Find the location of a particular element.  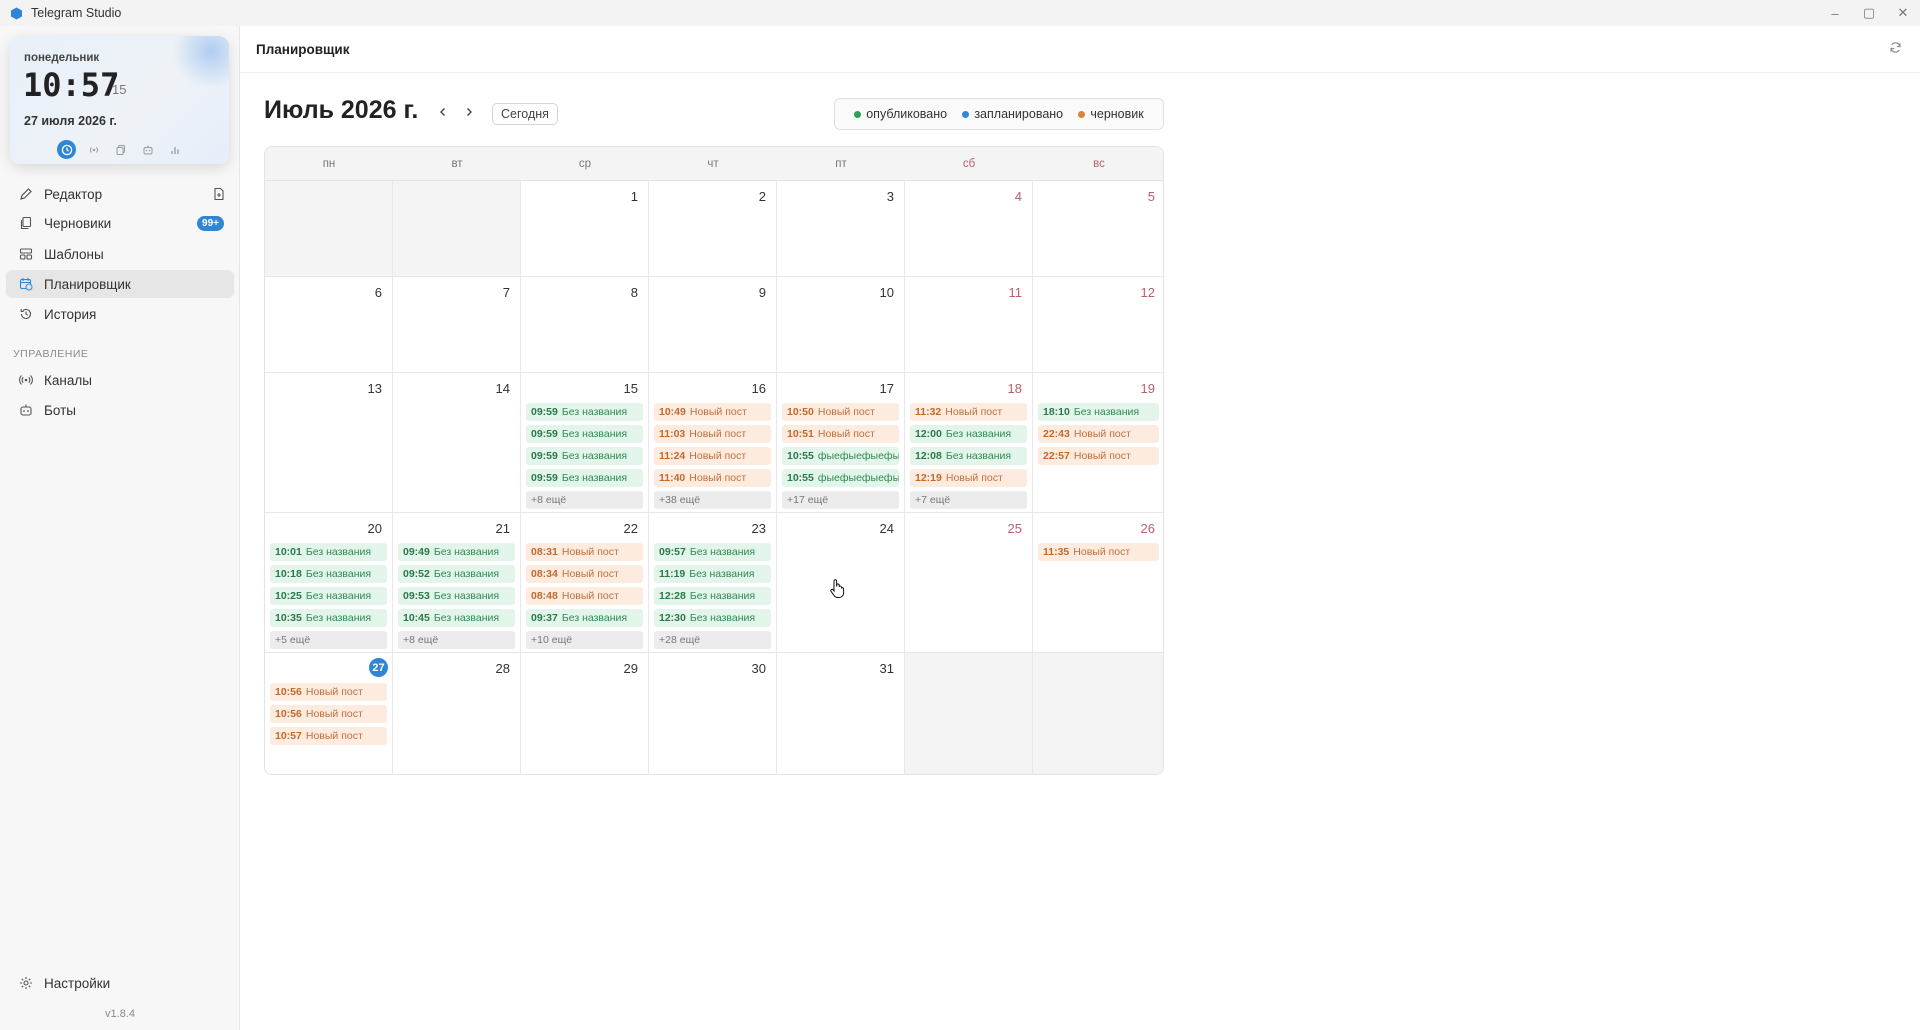

maximize-button: ▢ is located at coordinates (1869, 13).